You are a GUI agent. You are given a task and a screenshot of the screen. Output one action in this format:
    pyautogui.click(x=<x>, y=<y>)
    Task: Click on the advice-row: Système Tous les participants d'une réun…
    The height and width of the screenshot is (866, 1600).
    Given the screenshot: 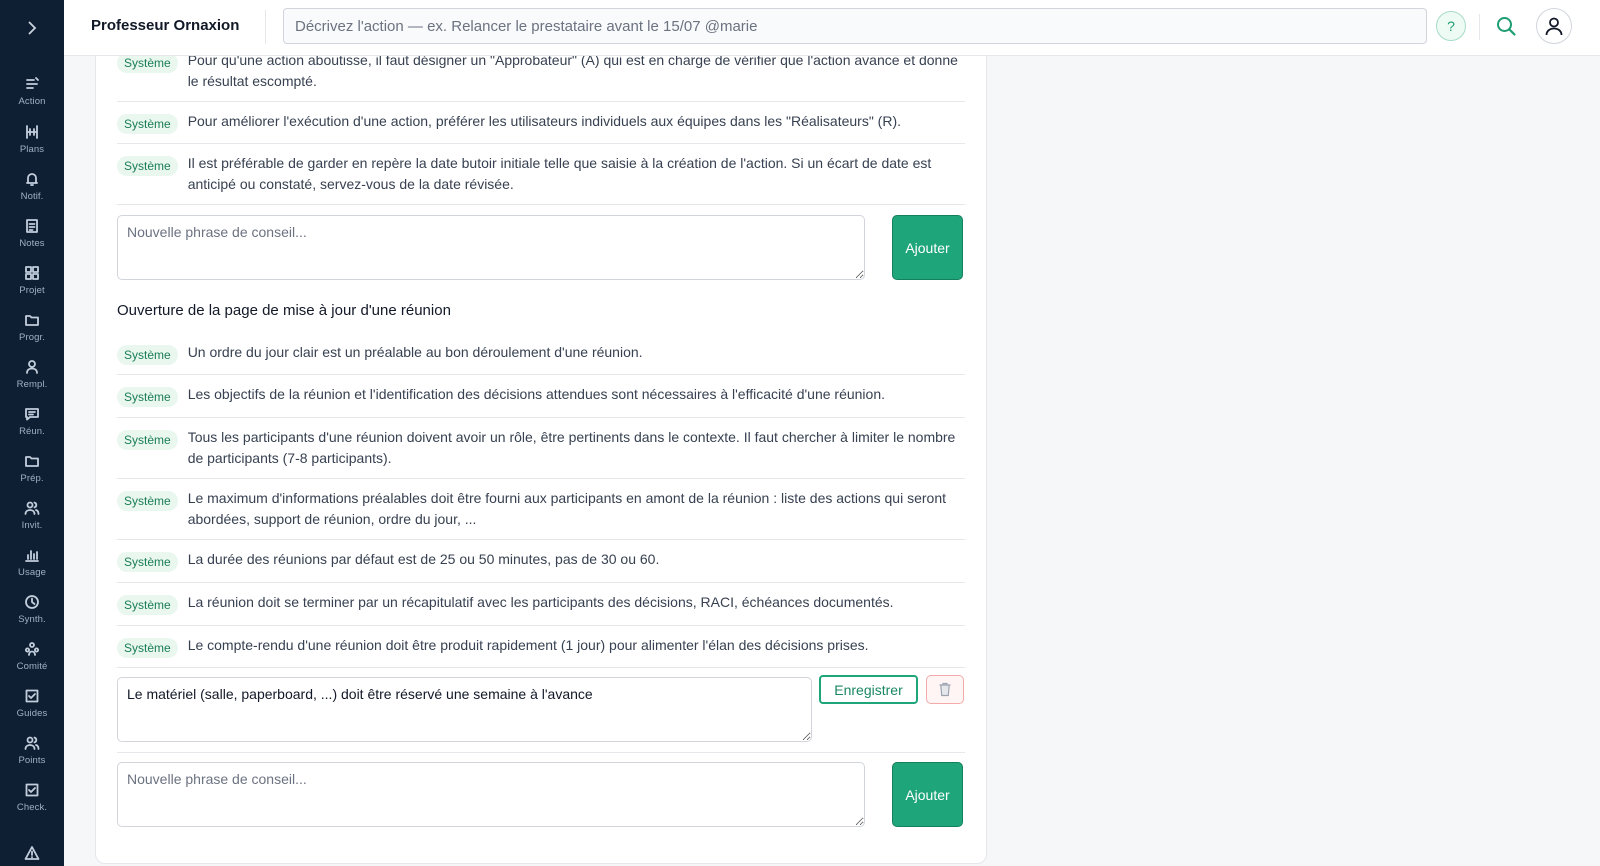 What is the action you would take?
    pyautogui.click(x=541, y=448)
    